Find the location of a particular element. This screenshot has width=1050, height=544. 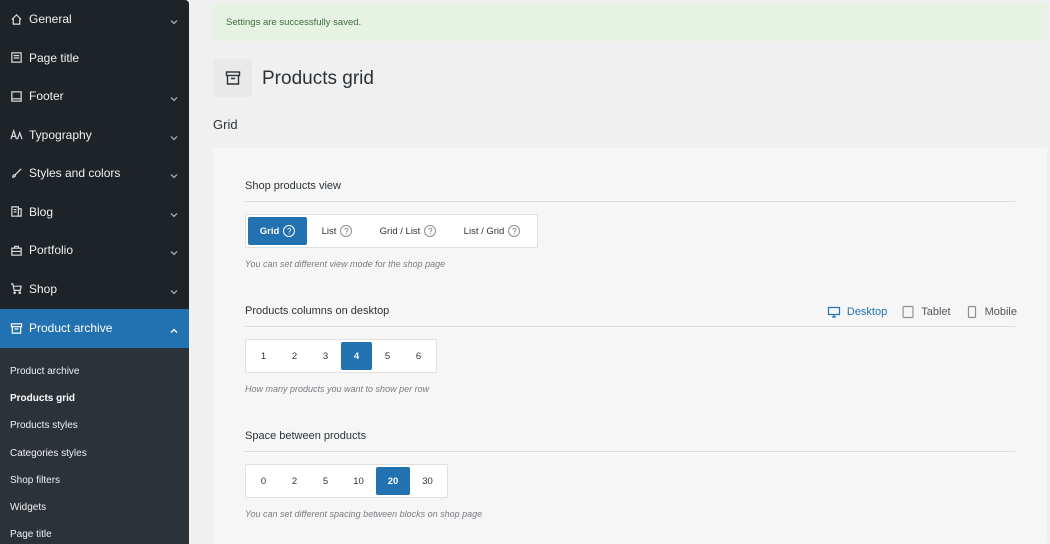

spacing-option: 30 is located at coordinates (427, 481).